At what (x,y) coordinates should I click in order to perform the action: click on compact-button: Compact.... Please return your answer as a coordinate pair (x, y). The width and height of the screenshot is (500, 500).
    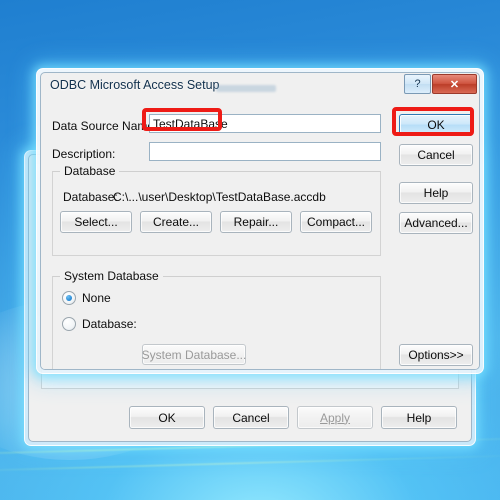
    Looking at the image, I should click on (336, 222).